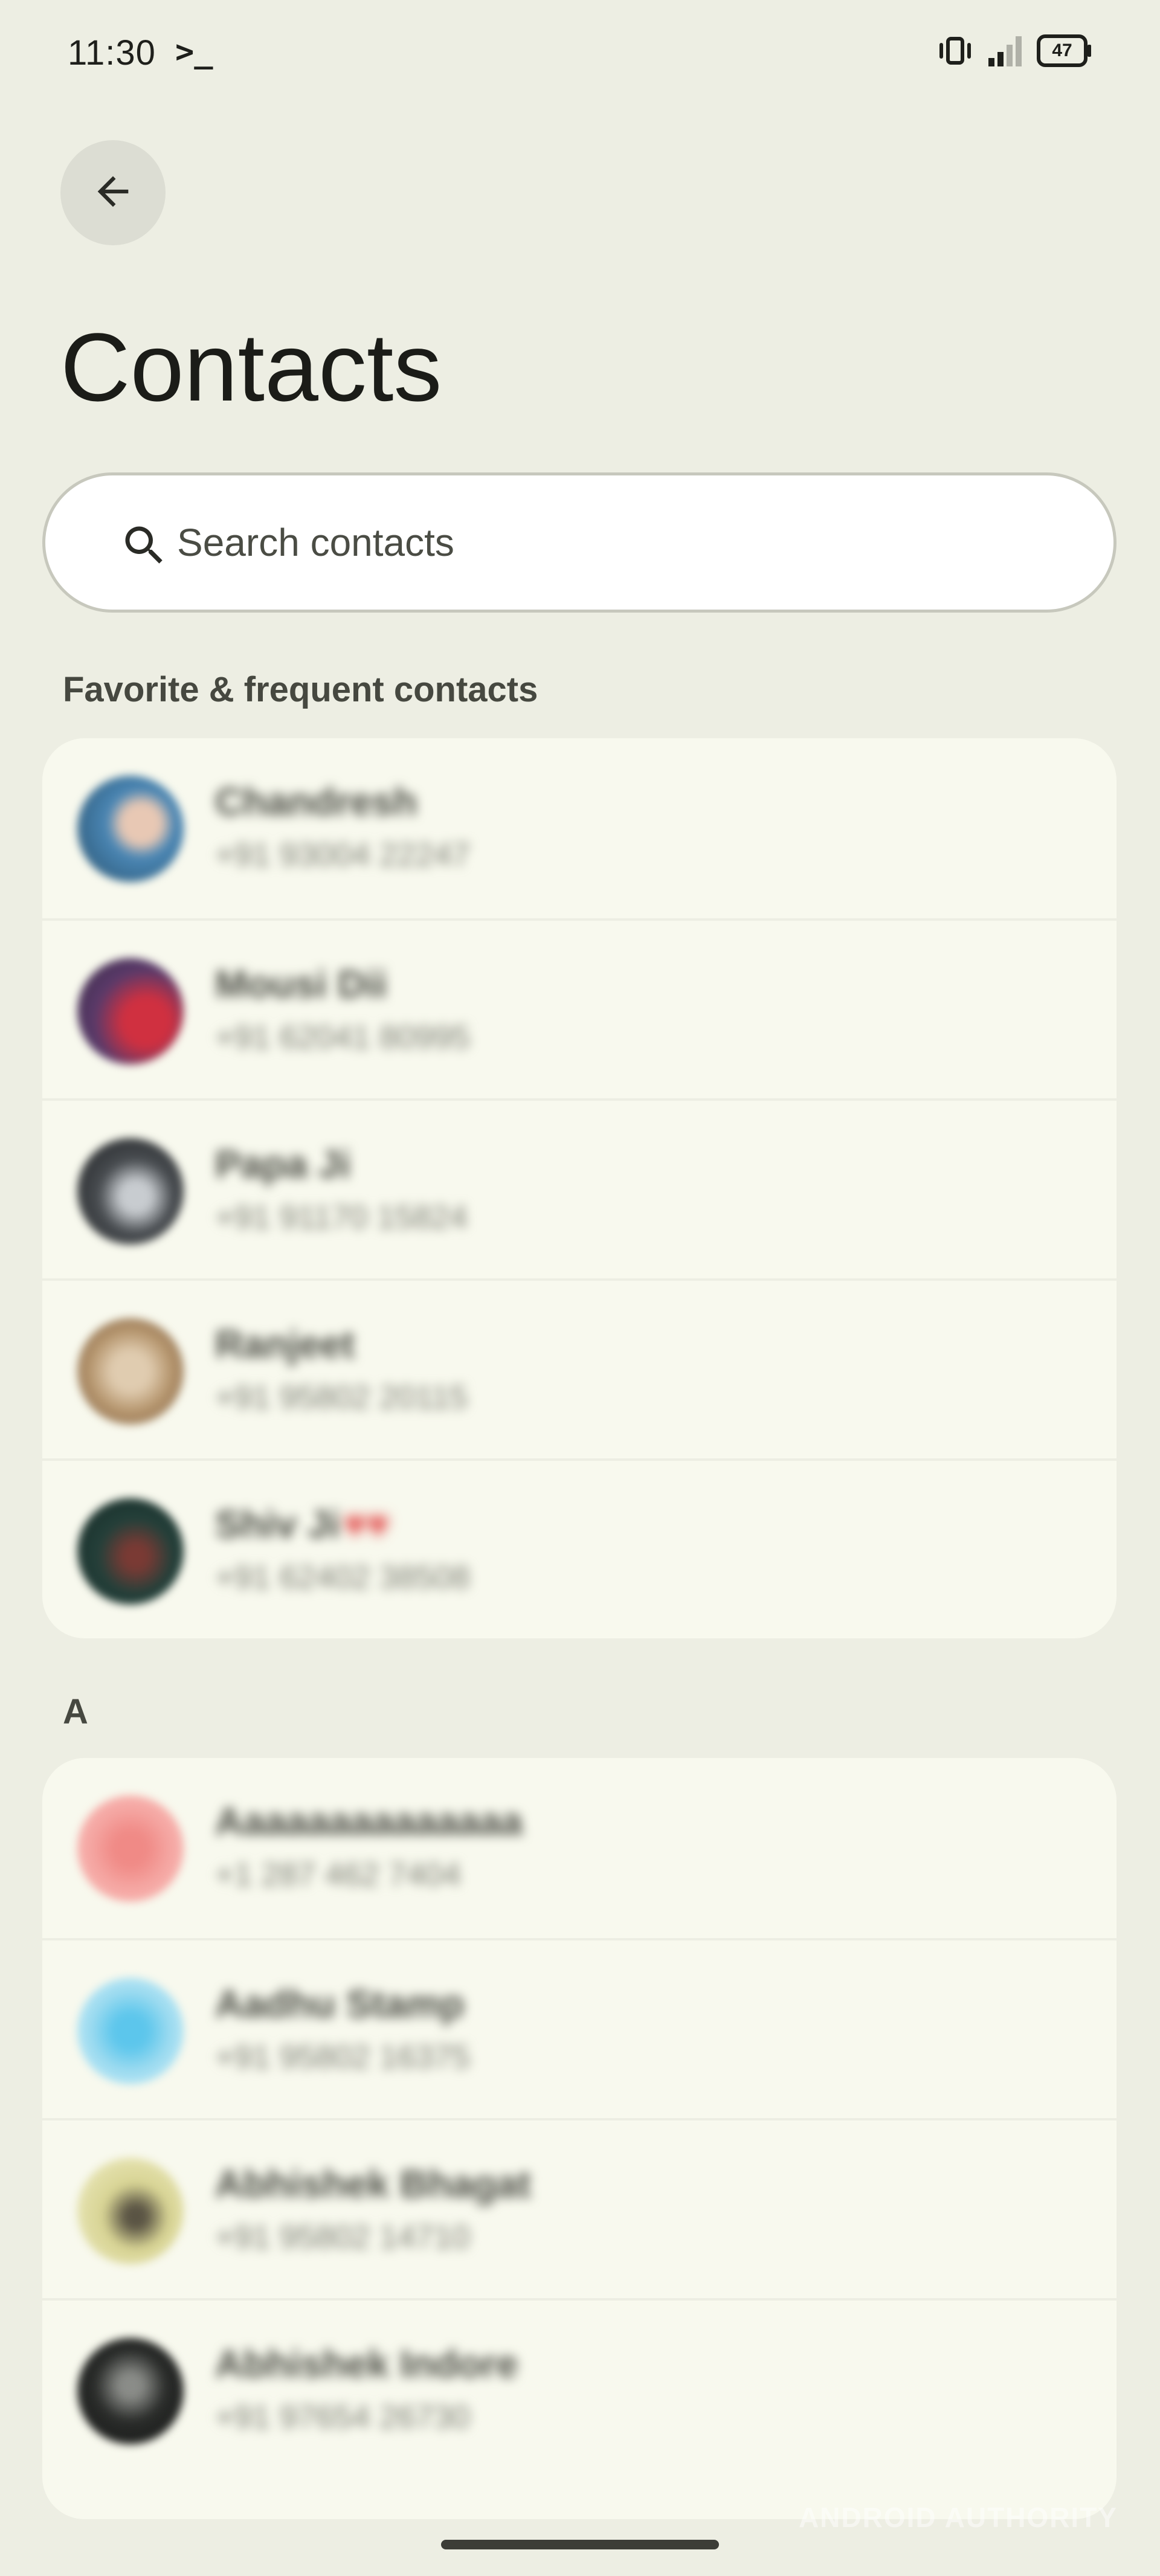  I want to click on back-button, so click(113, 192).